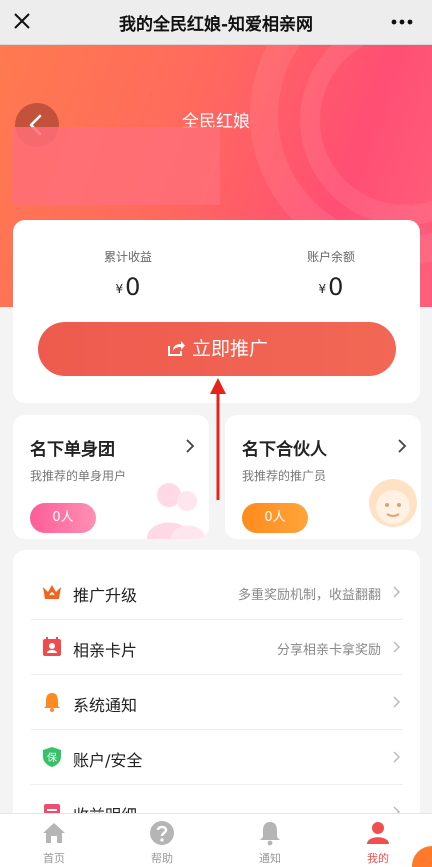 The height and width of the screenshot is (867, 432). I want to click on total-earnings-value: 0, so click(133, 287).